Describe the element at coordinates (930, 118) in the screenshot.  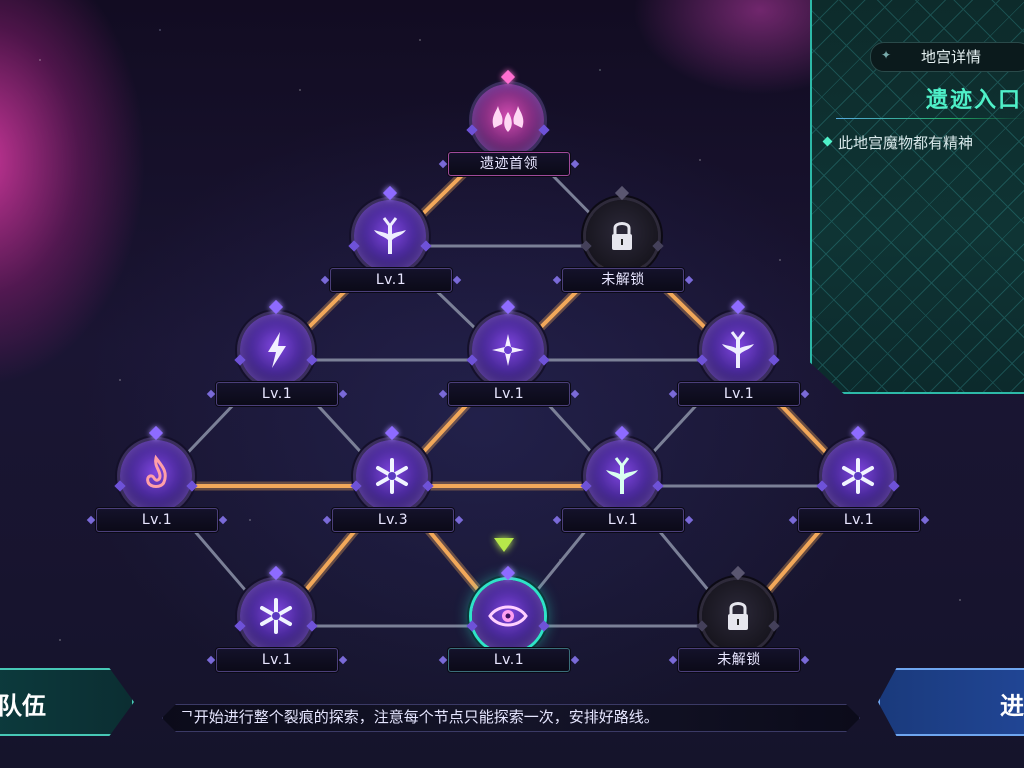
I see `panel-divider` at that location.